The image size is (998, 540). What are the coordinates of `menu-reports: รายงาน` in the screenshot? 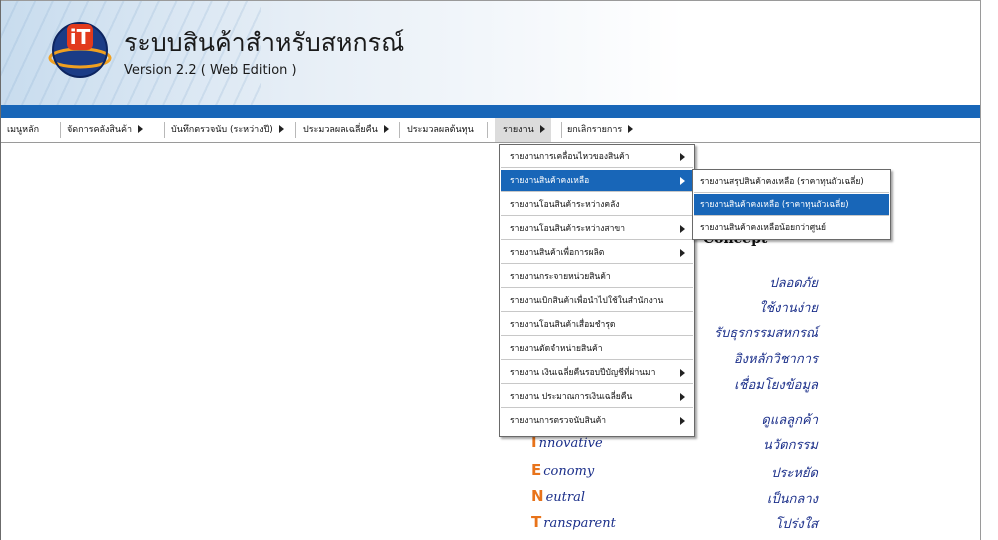 It's located at (523, 130).